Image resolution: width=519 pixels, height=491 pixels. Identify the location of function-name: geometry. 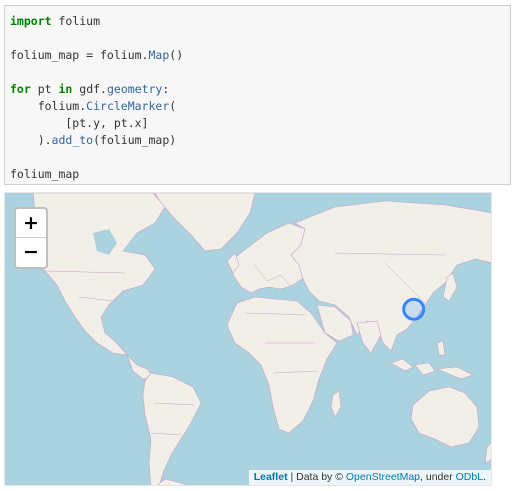
(134, 89).